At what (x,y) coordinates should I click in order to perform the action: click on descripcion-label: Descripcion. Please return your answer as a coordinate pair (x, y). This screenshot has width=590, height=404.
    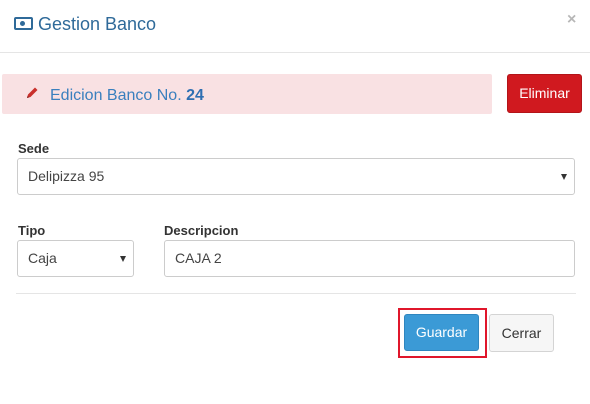
    Looking at the image, I should click on (201, 230).